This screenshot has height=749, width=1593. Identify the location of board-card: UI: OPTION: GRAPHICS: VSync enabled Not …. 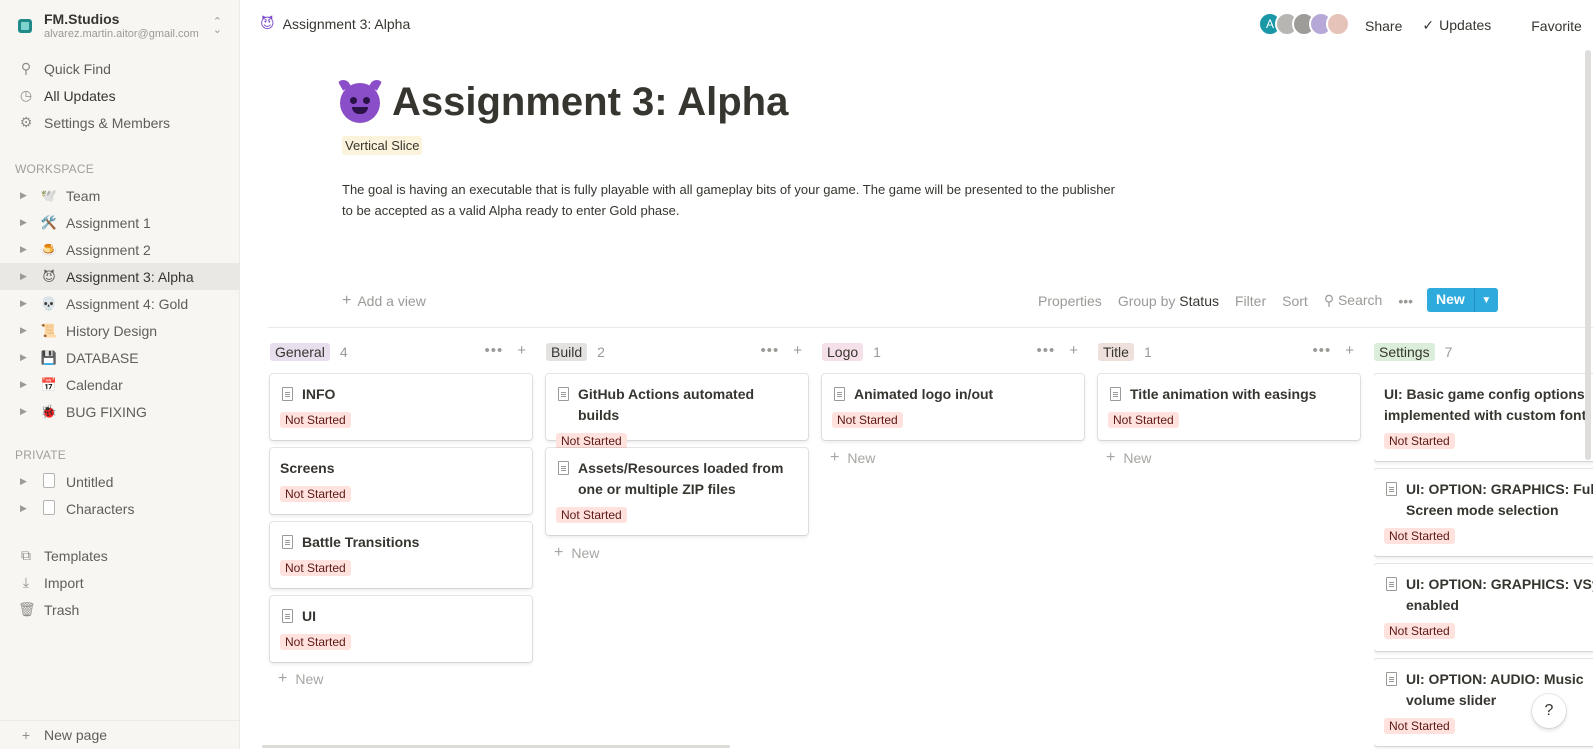
(1483, 607).